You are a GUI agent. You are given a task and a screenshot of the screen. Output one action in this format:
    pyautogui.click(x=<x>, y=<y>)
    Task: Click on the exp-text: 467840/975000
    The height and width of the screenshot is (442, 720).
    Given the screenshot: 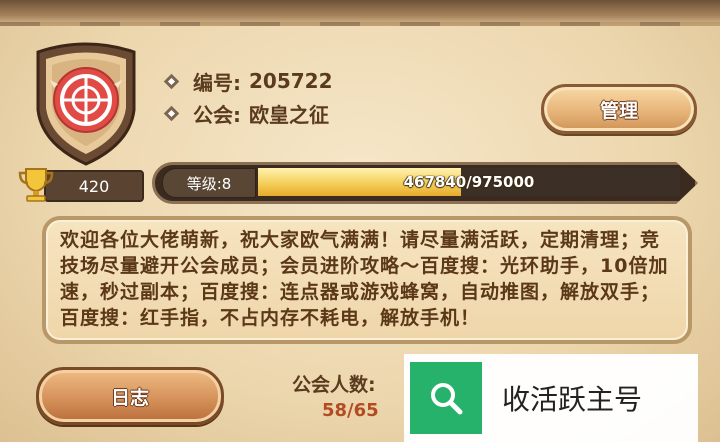 What is the action you would take?
    pyautogui.click(x=469, y=182)
    